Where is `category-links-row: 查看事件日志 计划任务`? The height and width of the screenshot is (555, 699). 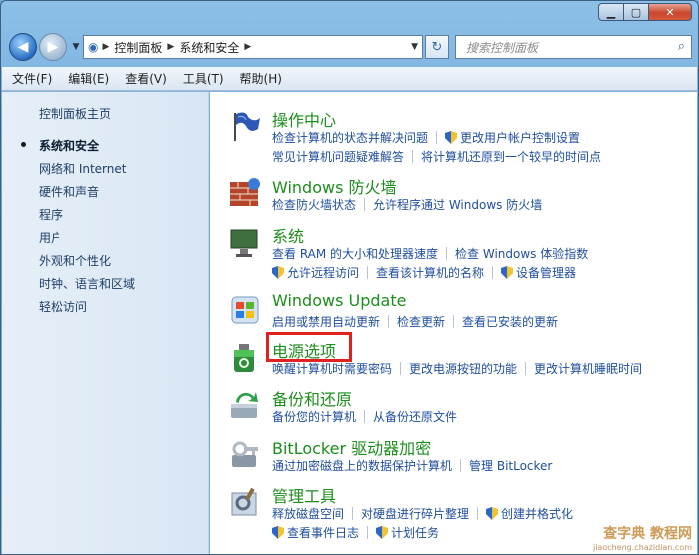
category-links-row: 查看事件日志 计划任务 is located at coordinates (355, 532).